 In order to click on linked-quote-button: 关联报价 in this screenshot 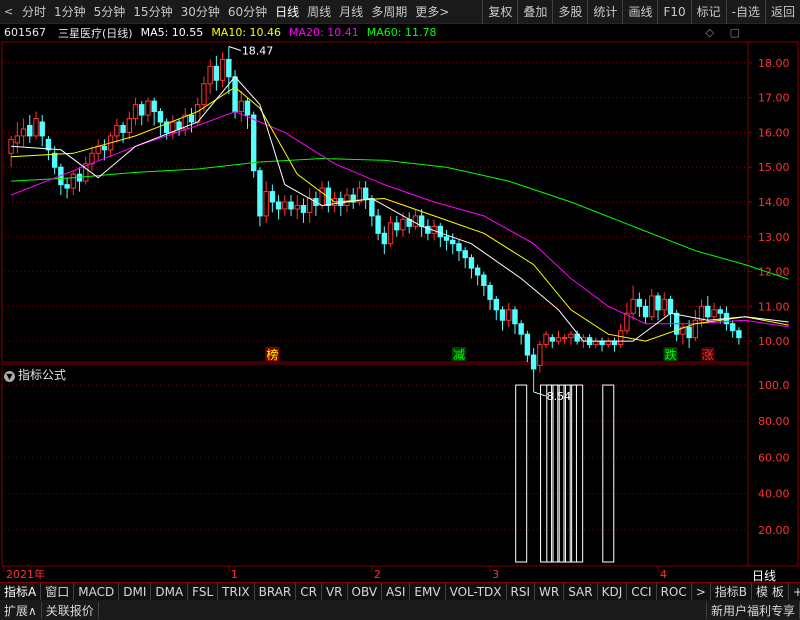, I will do `click(70, 610)`.